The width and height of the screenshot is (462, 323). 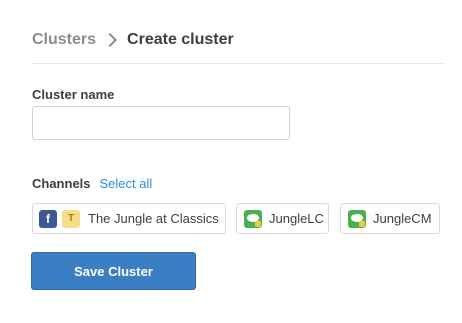 I want to click on cluster-name-input, so click(x=161, y=123).